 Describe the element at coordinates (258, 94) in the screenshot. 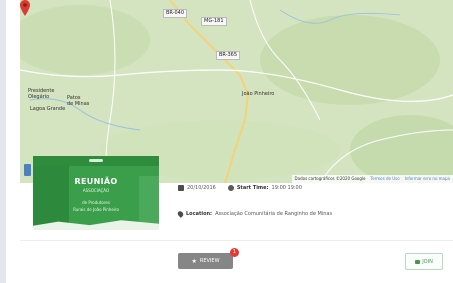

I see `place-label: João Pinheiro` at that location.